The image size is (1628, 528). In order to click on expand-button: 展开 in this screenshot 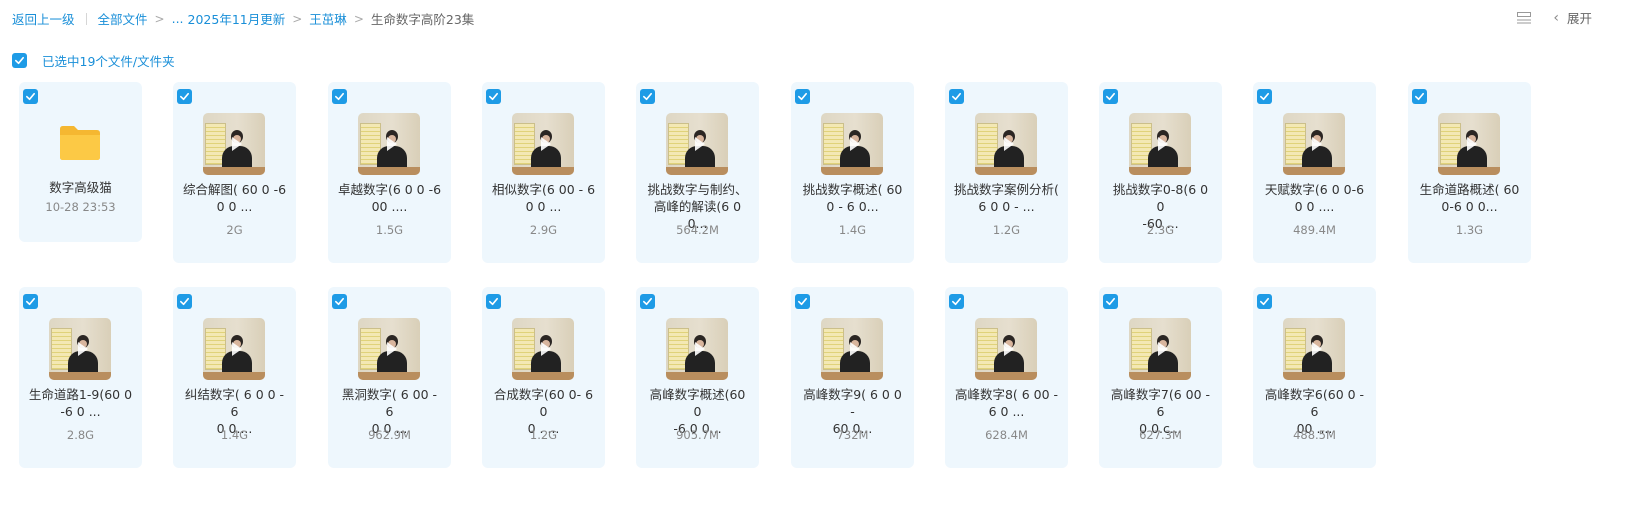, I will do `click(1579, 17)`.